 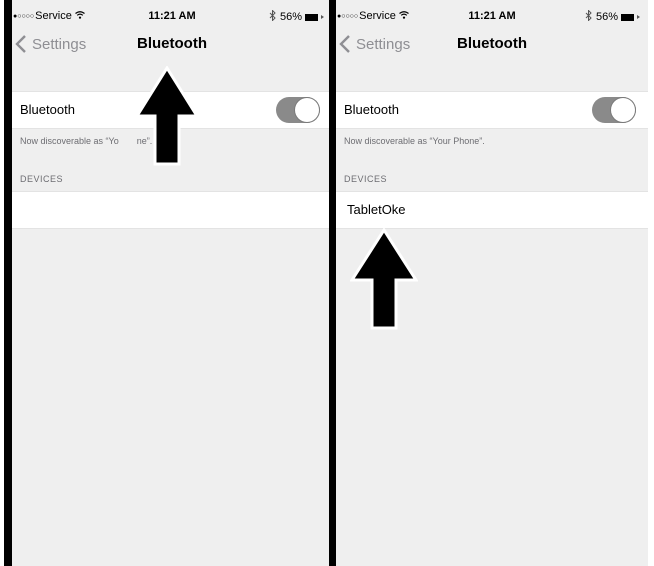 What do you see at coordinates (376, 209) in the screenshot?
I see `device-name: TabletOke` at bounding box center [376, 209].